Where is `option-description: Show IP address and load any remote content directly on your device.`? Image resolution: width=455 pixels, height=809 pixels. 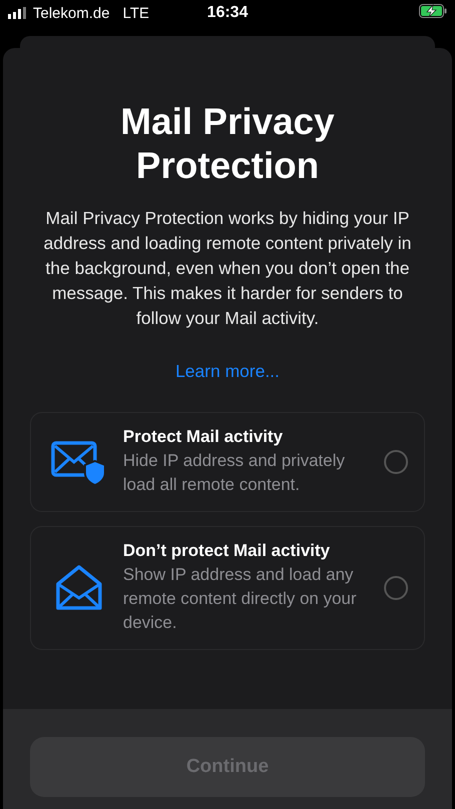 option-description: Show IP address and load any remote content directly on your device. is located at coordinates (240, 599).